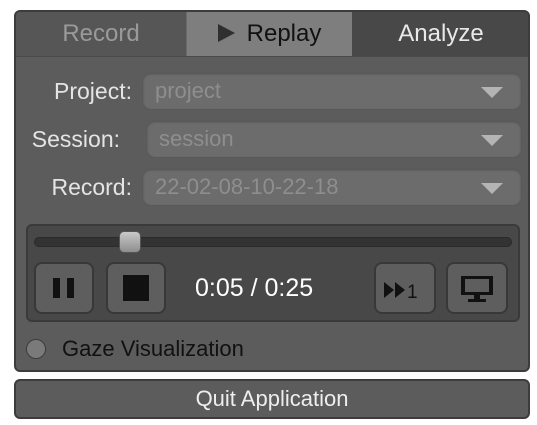 Image resolution: width=537 pixels, height=425 pixels. Describe the element at coordinates (284, 33) in the screenshot. I see `tab-replay-label: Replay` at that location.